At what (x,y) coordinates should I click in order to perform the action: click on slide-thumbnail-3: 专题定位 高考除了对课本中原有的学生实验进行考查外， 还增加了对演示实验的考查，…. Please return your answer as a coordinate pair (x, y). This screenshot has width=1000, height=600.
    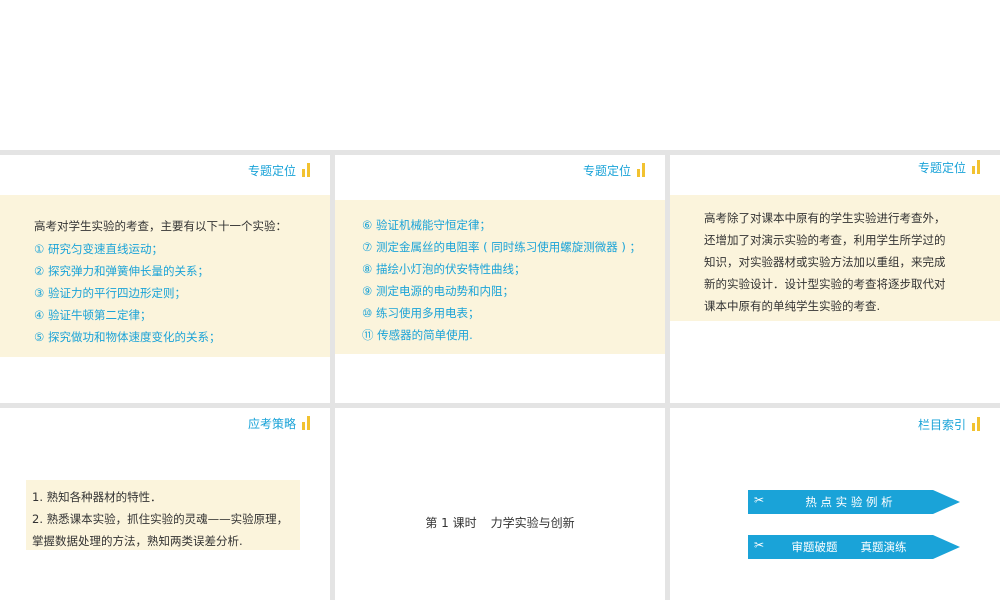
    Looking at the image, I should click on (835, 279).